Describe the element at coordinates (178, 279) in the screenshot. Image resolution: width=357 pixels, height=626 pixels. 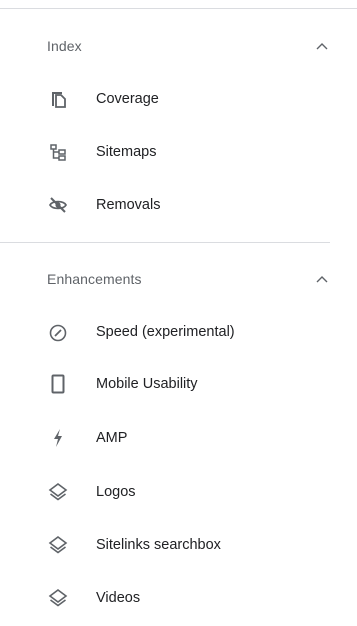
I see `section-header-enhancements: Enhancements` at that location.